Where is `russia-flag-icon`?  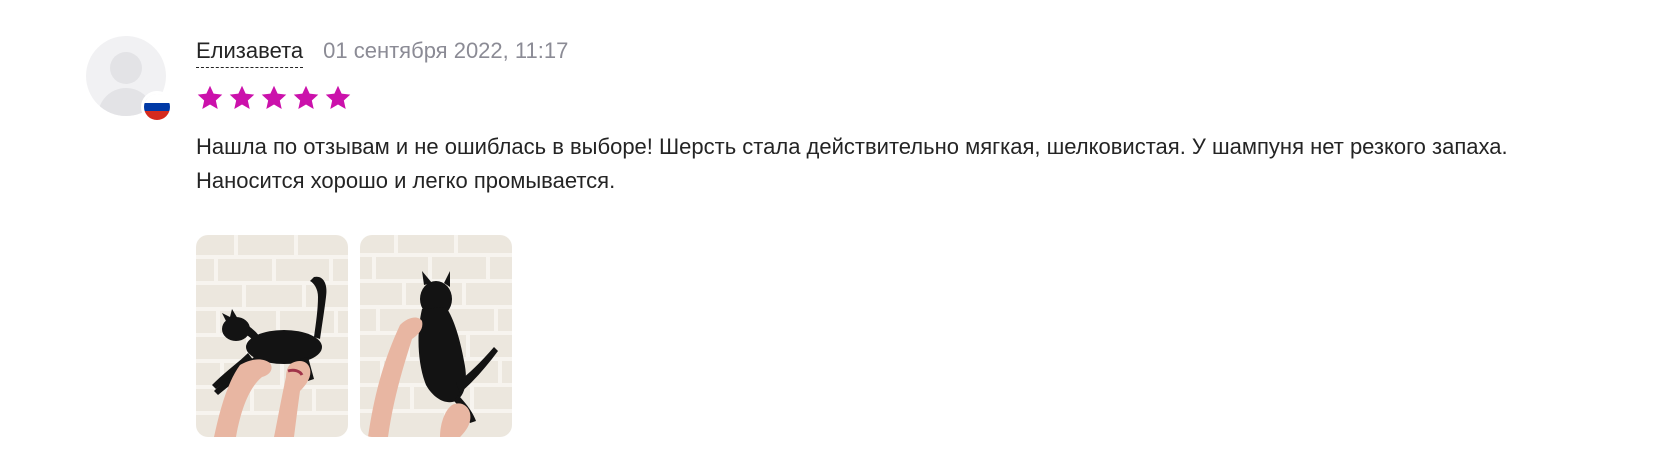 russia-flag-icon is located at coordinates (157, 107).